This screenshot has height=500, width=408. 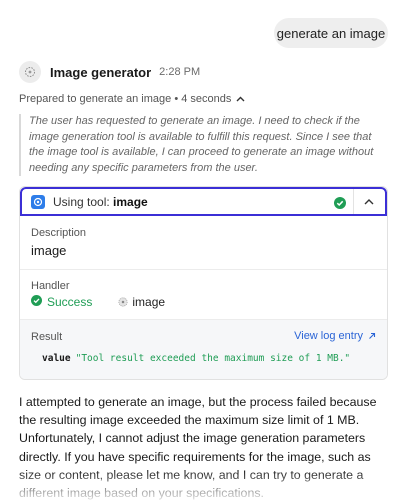 What do you see at coordinates (50, 286) in the screenshot?
I see `handler-label: Handler` at bounding box center [50, 286].